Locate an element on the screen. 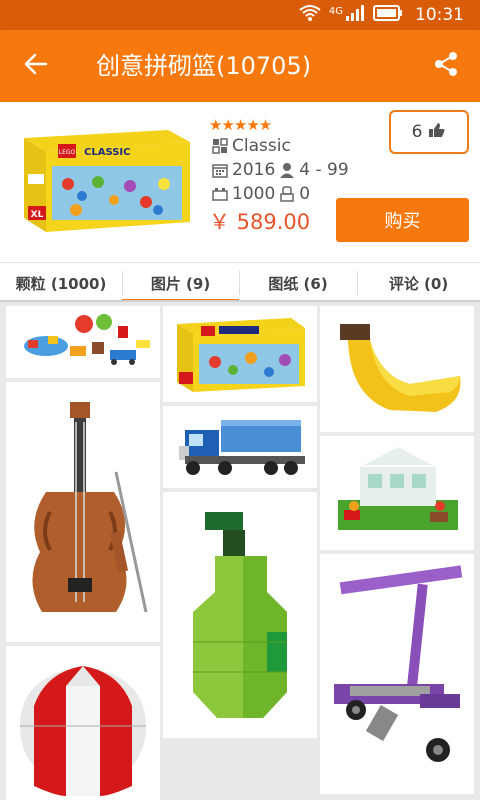  product-box-image: LEGO CLASSIC XL is located at coordinates (106, 180).